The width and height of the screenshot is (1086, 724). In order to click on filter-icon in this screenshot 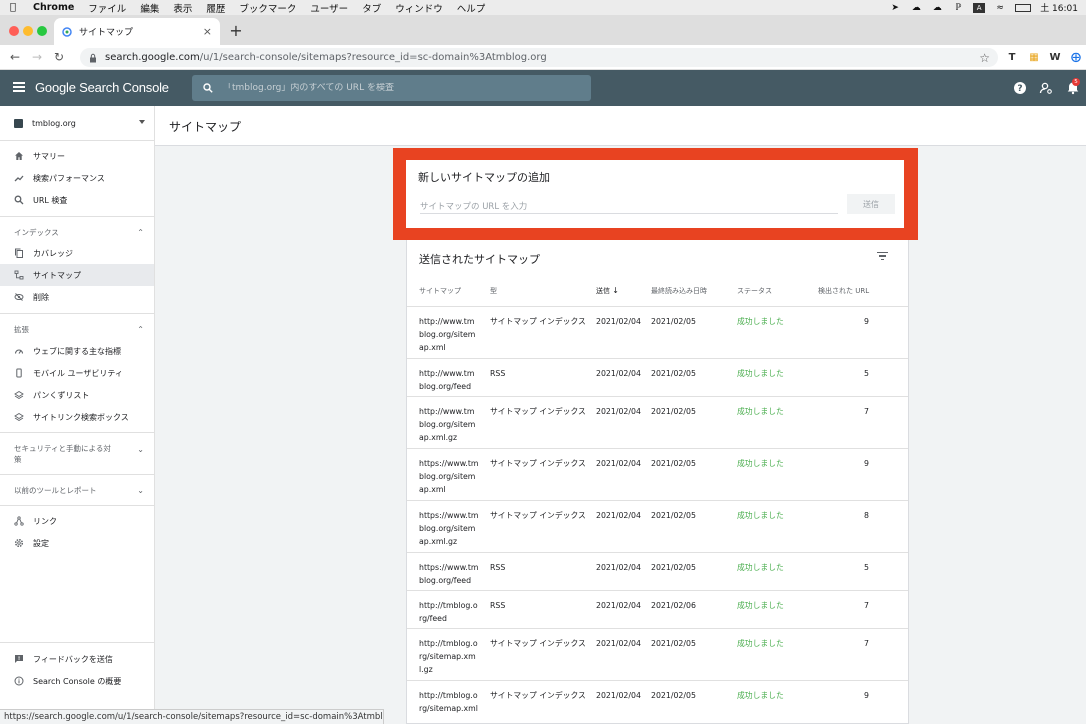, I will do `click(882, 256)`.